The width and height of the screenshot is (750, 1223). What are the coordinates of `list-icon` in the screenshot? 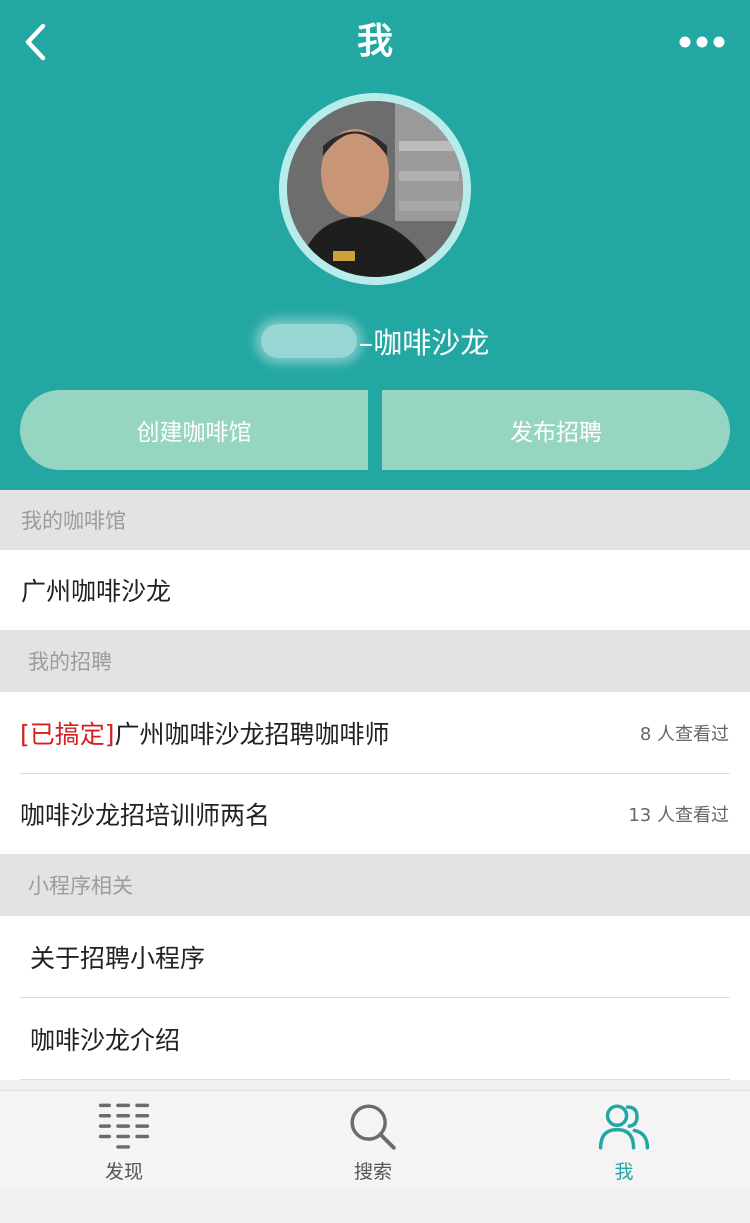 It's located at (124, 1126).